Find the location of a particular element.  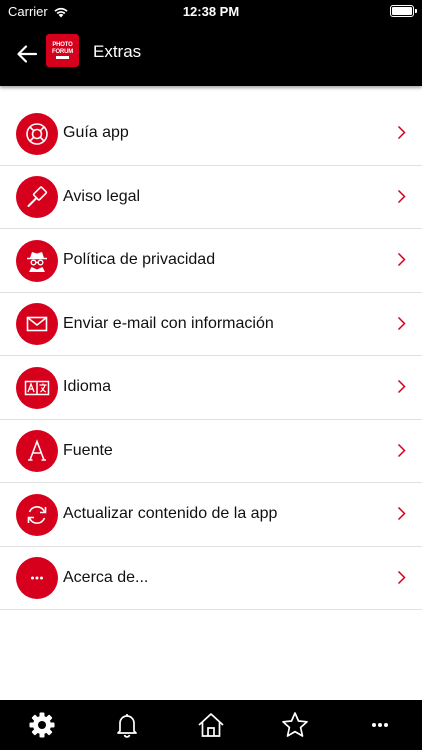

tab-bar is located at coordinates (211, 725).